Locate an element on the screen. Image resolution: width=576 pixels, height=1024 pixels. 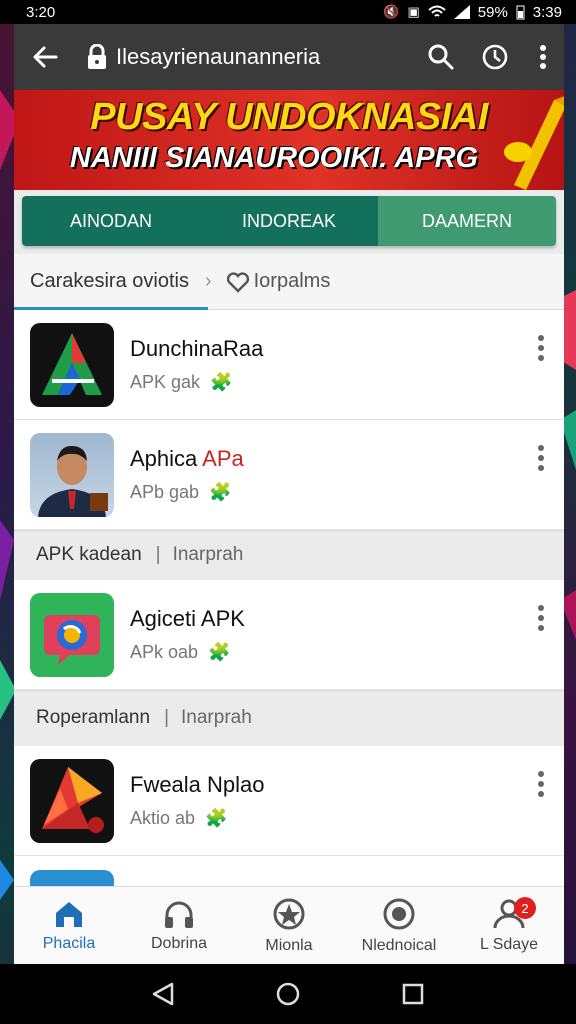
tab-bar: AINODAN INDOREAK DAAMERN is located at coordinates (289, 221).